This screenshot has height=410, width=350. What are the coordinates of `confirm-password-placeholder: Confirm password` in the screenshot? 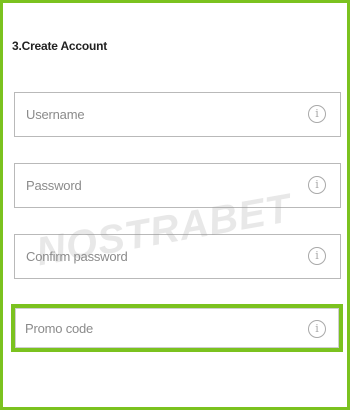 It's located at (77, 256).